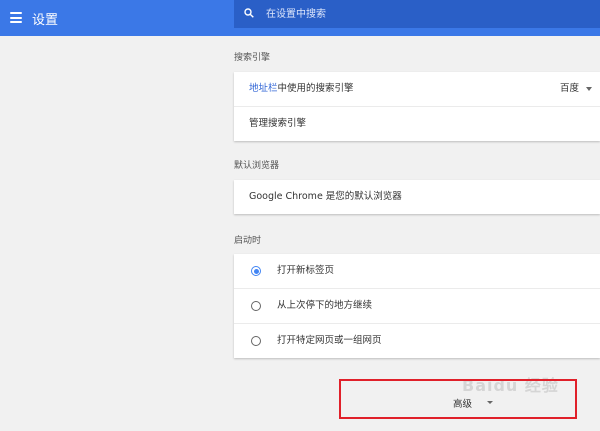 The height and width of the screenshot is (431, 600). What do you see at coordinates (417, 32) in the screenshot?
I see `header-extension` at bounding box center [417, 32].